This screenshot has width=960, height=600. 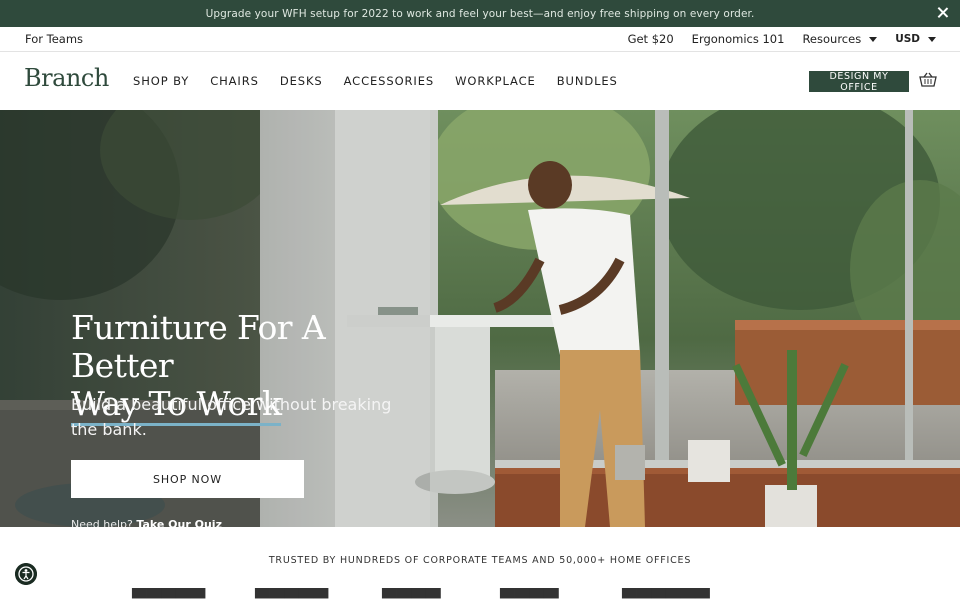 What do you see at coordinates (651, 39) in the screenshot?
I see `get-20-link: Get $20` at bounding box center [651, 39].